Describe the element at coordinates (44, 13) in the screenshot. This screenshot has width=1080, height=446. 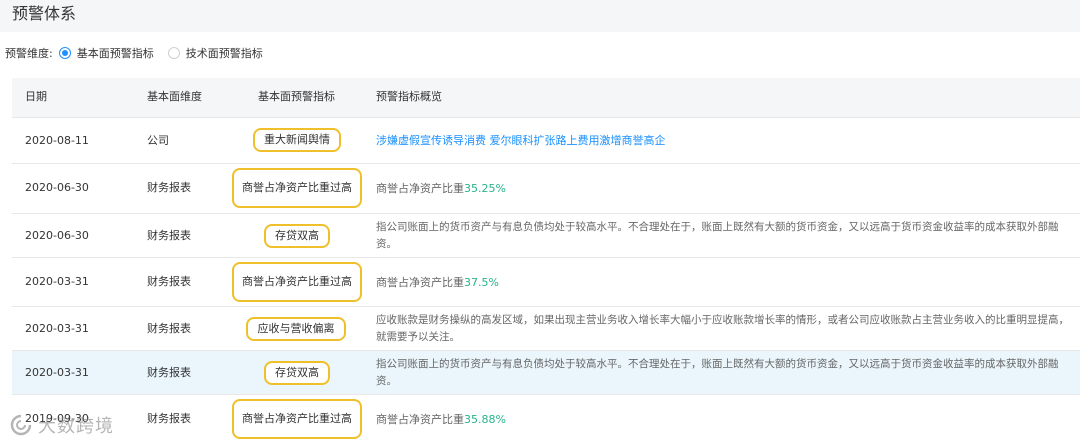
I see `page-title: 预警体系` at that location.